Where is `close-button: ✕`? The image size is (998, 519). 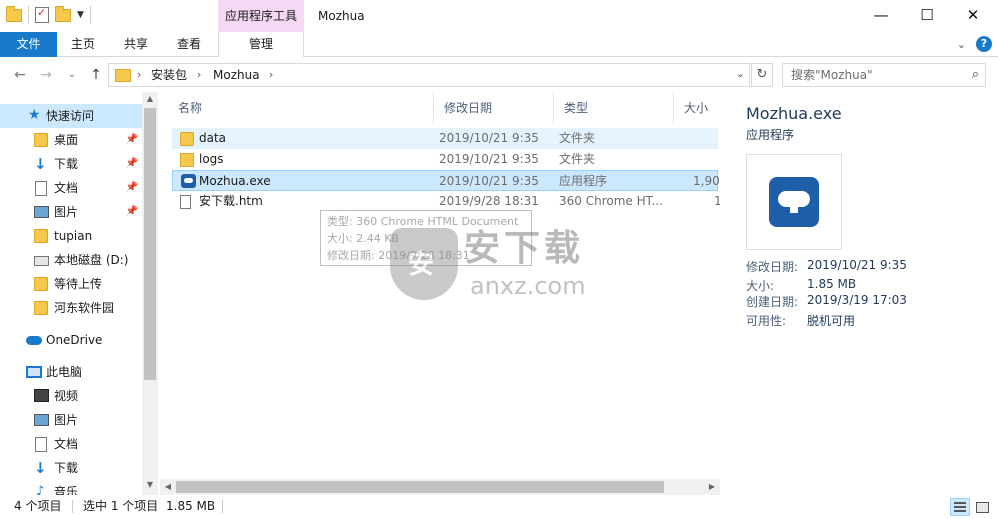
close-button: ✕ is located at coordinates (973, 16).